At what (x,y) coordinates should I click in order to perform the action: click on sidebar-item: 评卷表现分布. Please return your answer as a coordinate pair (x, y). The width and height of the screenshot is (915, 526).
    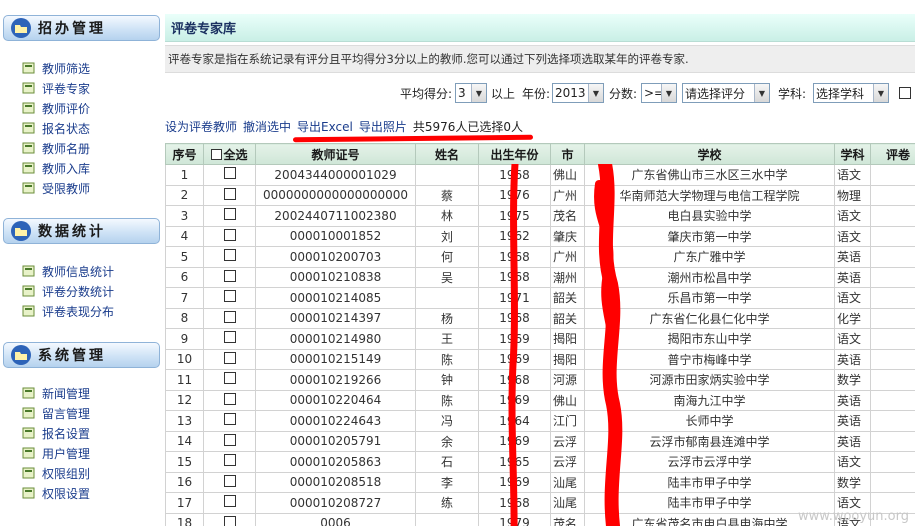
    Looking at the image, I should click on (89, 311).